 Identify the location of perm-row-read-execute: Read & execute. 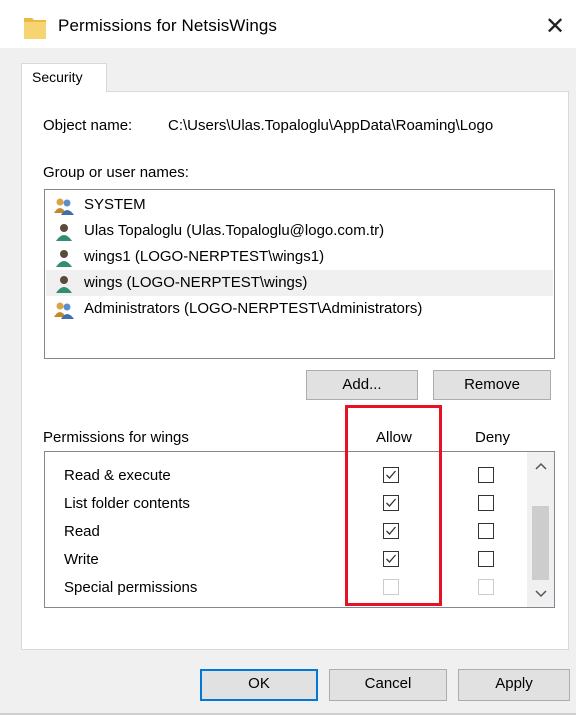
(287, 475).